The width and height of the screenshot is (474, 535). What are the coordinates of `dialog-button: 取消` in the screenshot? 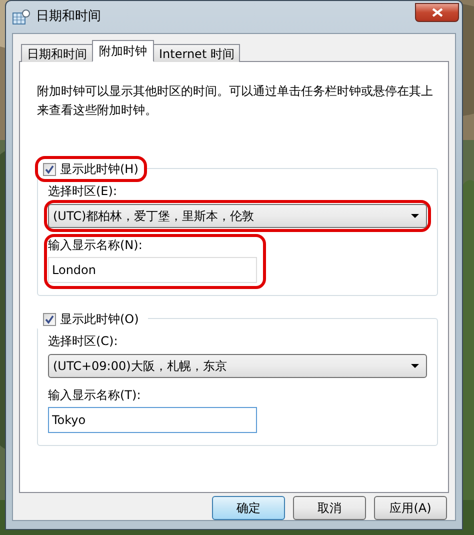 It's located at (329, 508).